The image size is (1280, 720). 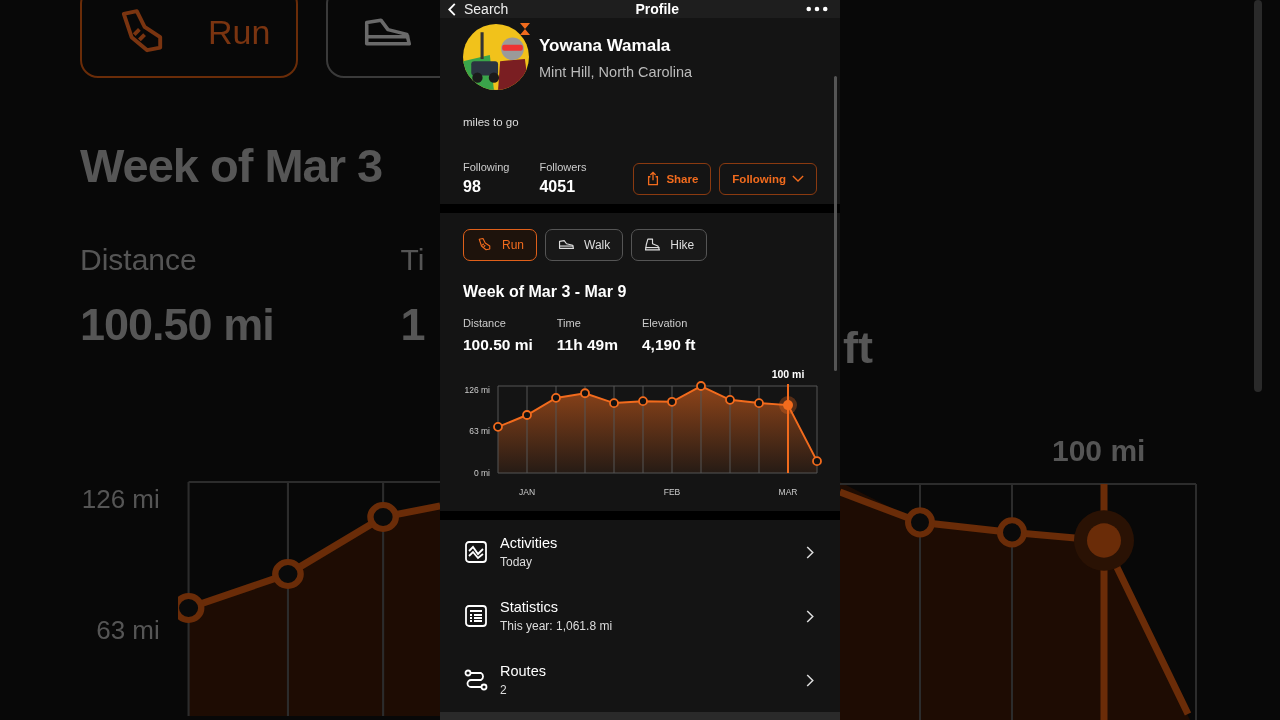 What do you see at coordinates (486, 187) in the screenshot?
I see `stat-value: 98` at bounding box center [486, 187].